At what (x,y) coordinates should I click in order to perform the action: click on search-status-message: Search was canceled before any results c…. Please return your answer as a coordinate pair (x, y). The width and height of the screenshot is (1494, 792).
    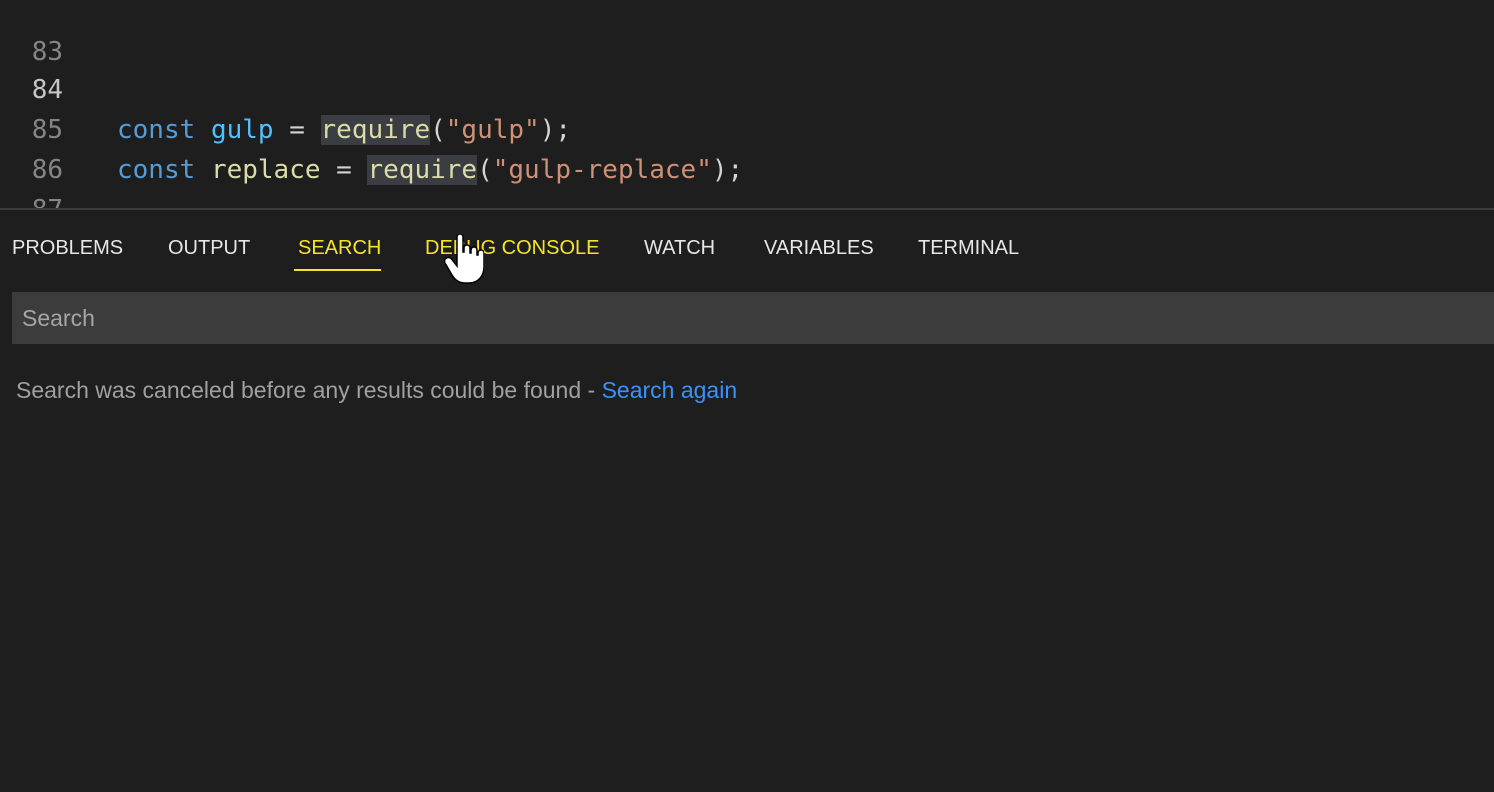
    Looking at the image, I should click on (376, 390).